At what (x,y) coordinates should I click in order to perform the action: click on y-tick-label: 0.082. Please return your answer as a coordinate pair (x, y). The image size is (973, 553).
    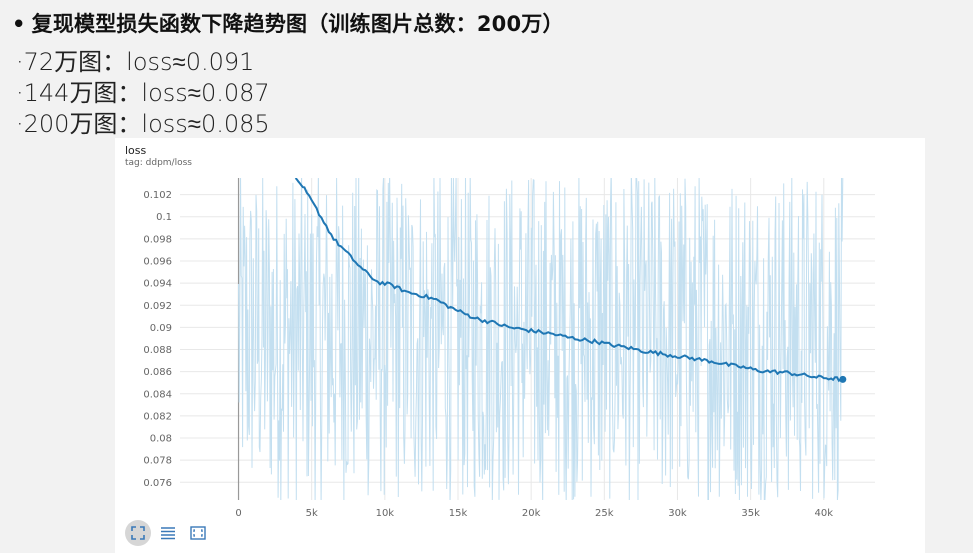
    Looking at the image, I should click on (157, 416).